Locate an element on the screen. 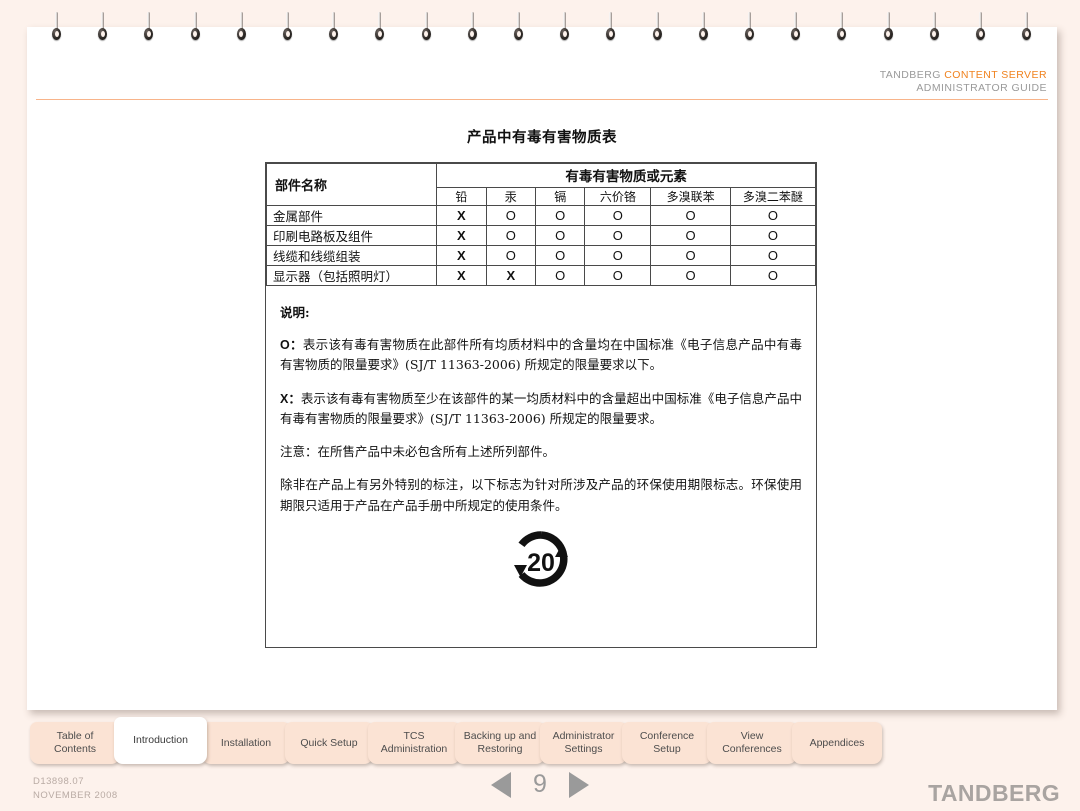 The height and width of the screenshot is (811, 1080). header-subtitle: ADMINISTRATOR GUIDE is located at coordinates (981, 88).